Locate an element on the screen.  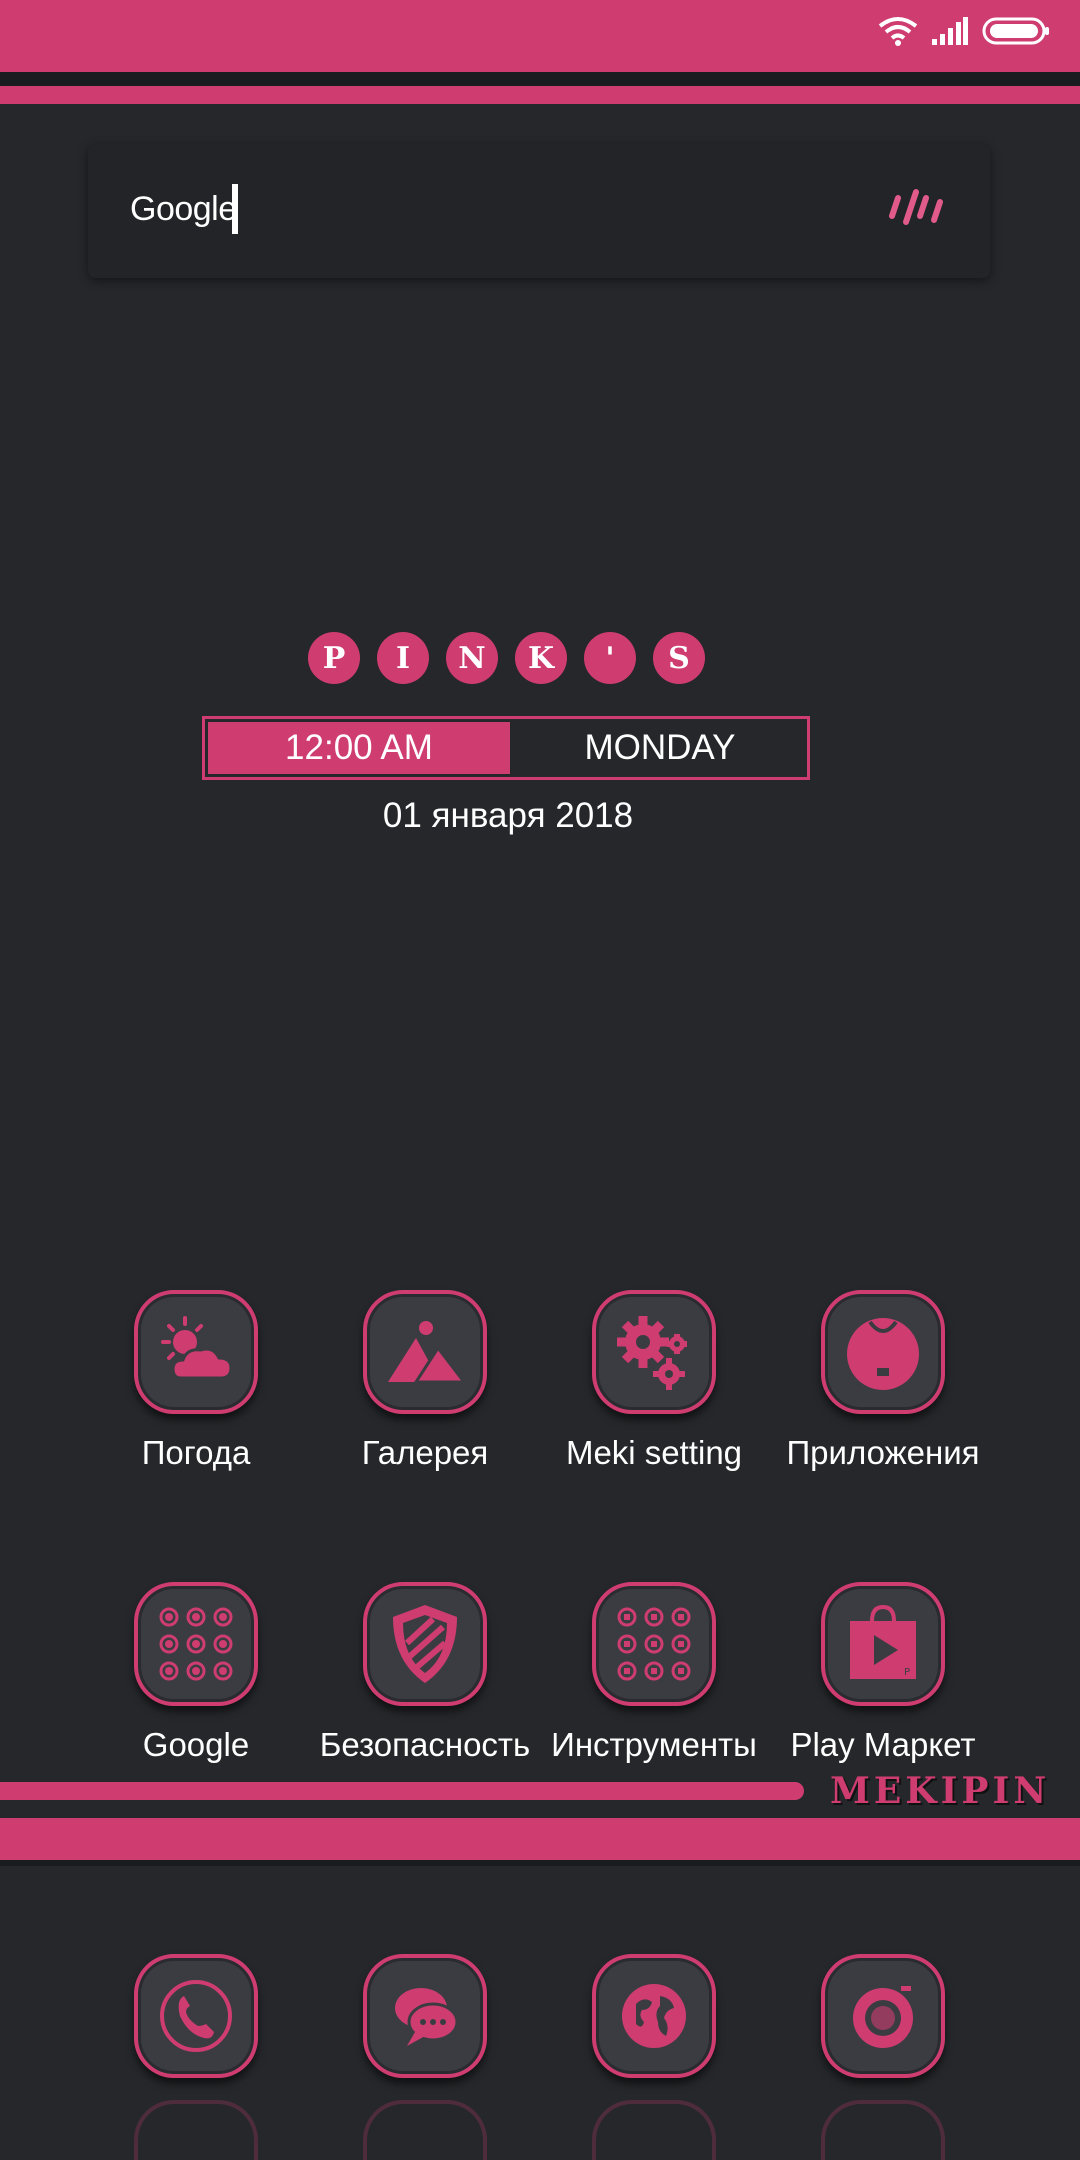
dock-phone is located at coordinates (196, 2016).